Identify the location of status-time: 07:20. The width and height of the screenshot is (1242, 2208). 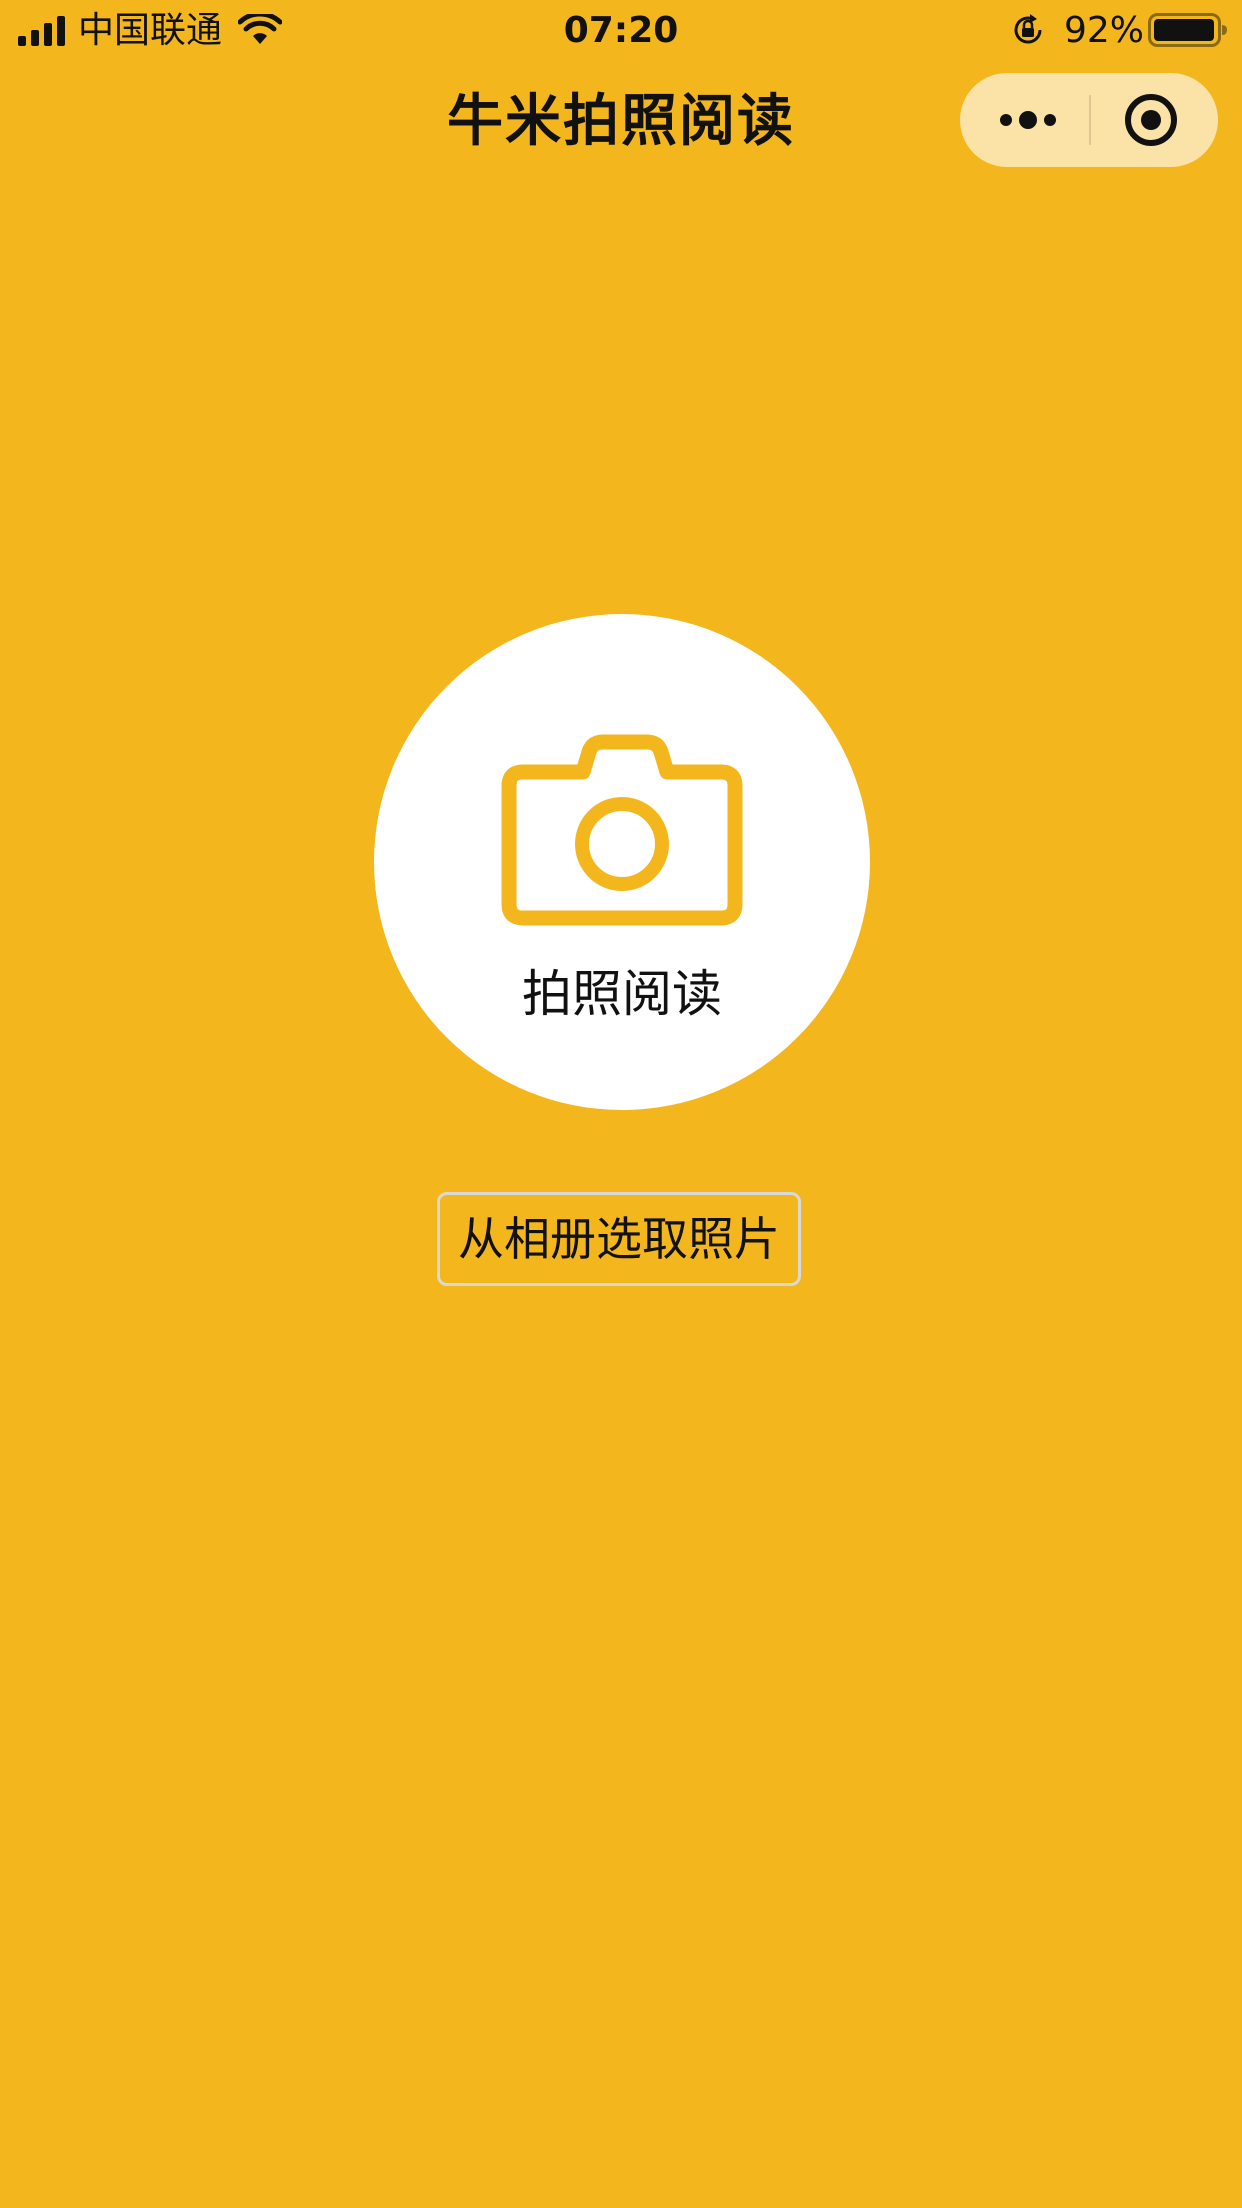
(621, 30).